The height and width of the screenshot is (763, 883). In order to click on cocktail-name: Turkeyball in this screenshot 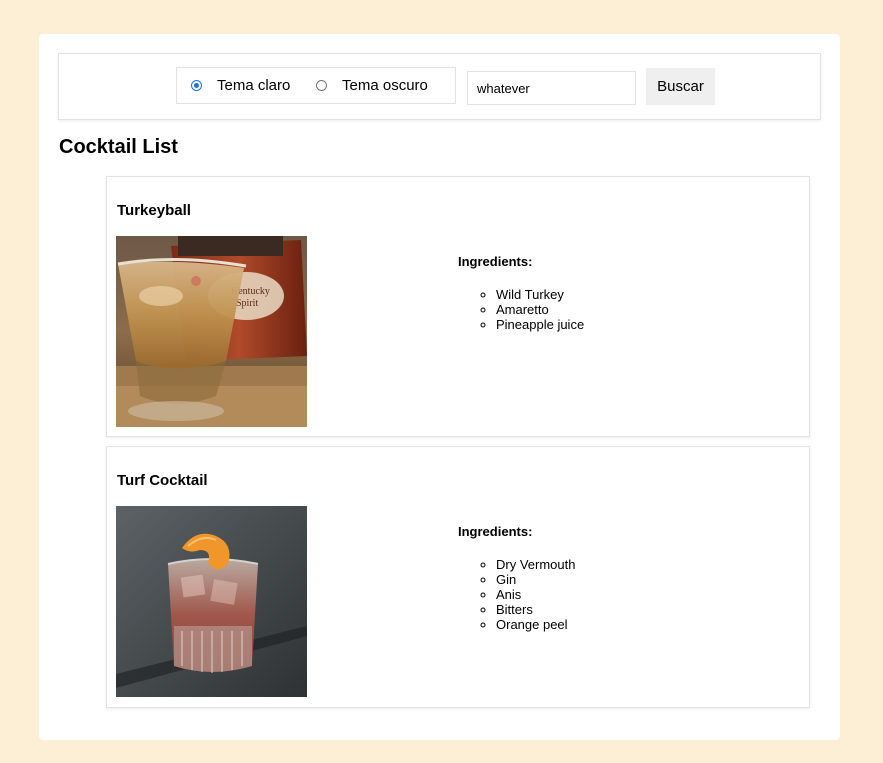, I will do `click(154, 210)`.